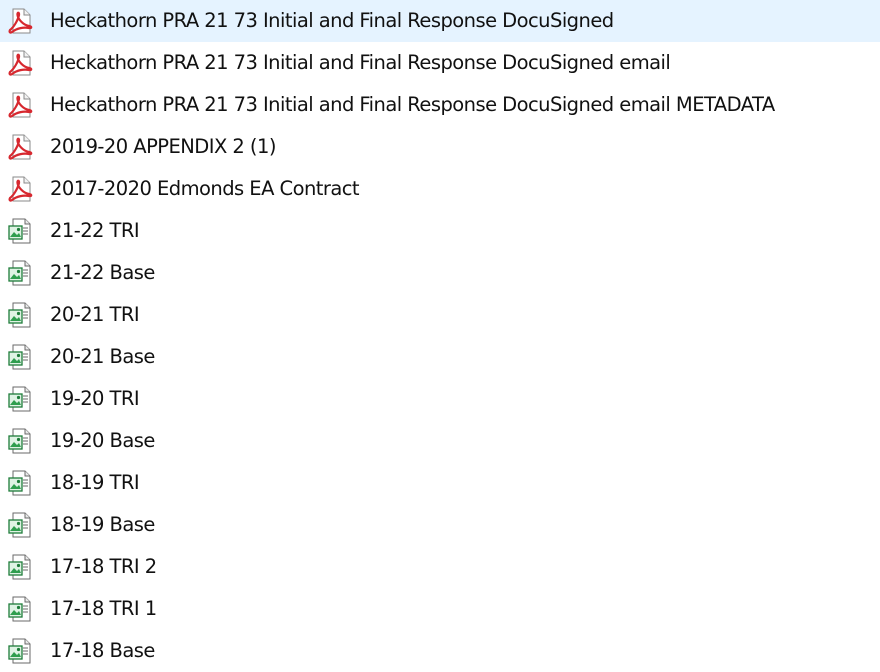 Image resolution: width=880 pixels, height=672 pixels. I want to click on file-name: 17-18 Base, so click(102, 650).